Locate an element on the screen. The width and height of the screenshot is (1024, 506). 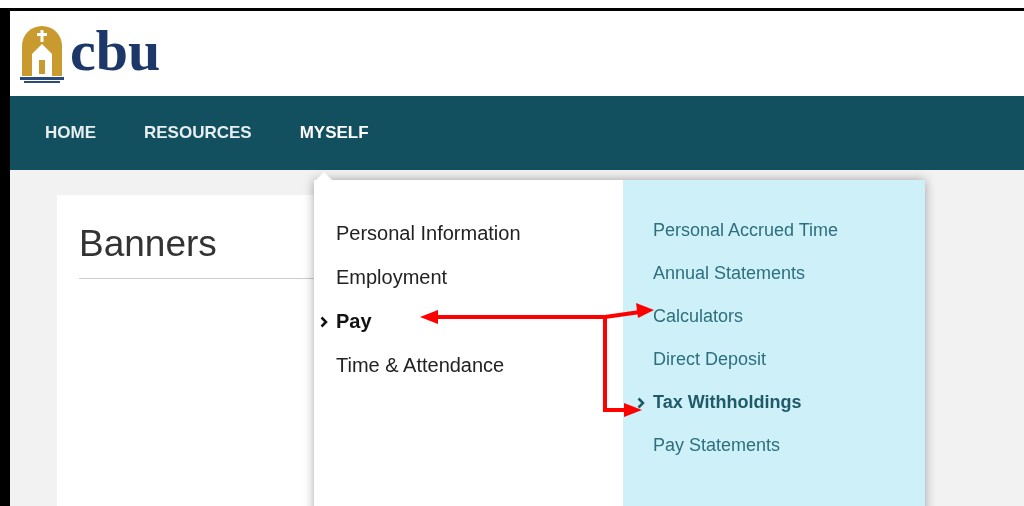
logo-text: cbu is located at coordinates (115, 50).